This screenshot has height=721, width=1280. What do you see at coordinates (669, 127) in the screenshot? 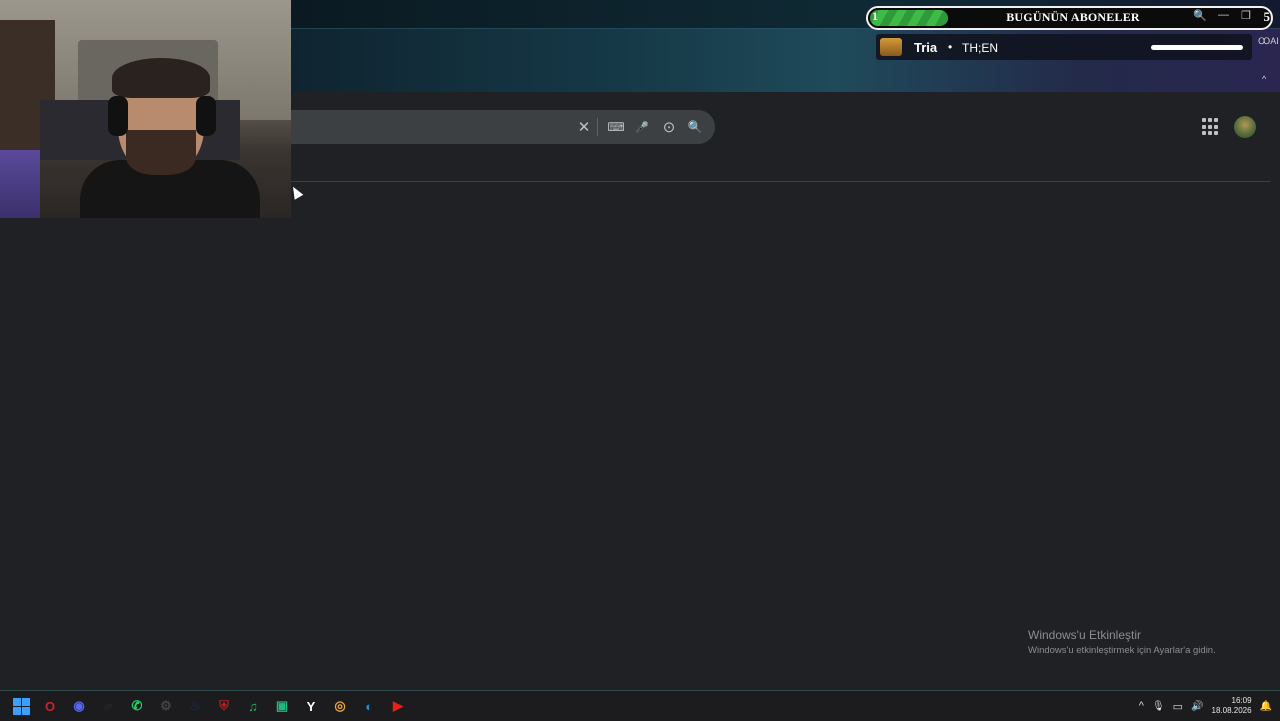
I see `lens-icon: ⊙` at bounding box center [669, 127].